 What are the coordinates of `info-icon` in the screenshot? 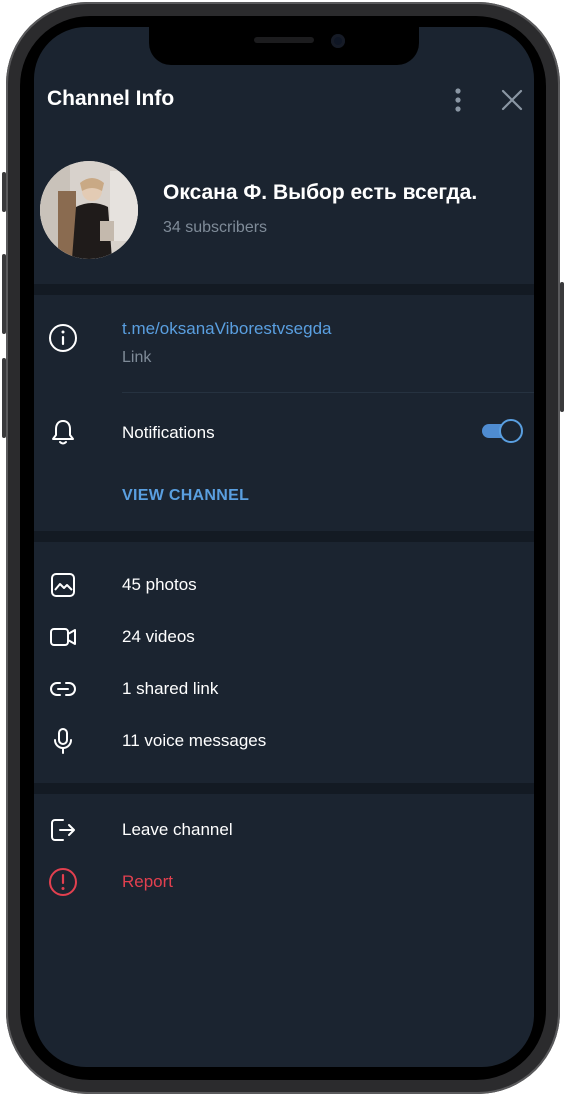 It's located at (63, 338).